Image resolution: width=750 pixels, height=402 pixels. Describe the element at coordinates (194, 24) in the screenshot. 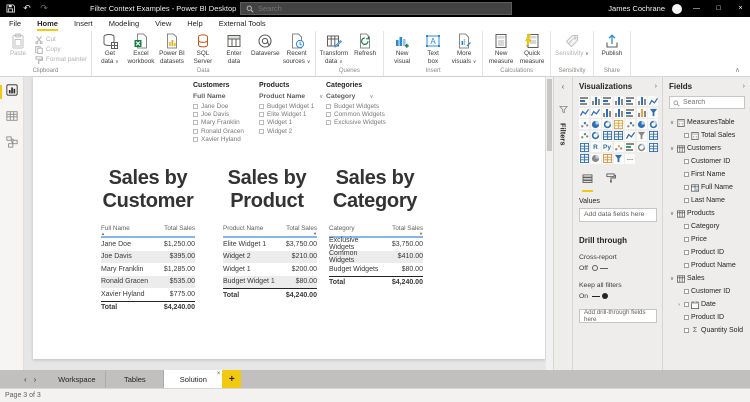

I see `menu-tab-help: Help` at that location.